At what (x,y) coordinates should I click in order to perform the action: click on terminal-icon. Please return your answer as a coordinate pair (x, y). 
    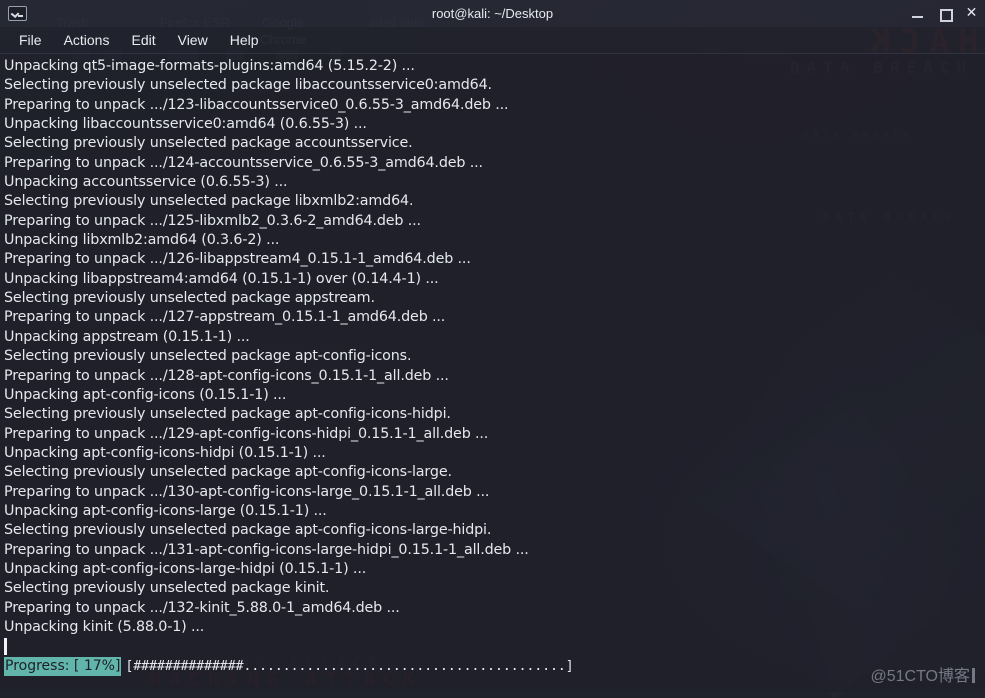
    Looking at the image, I should click on (17, 13).